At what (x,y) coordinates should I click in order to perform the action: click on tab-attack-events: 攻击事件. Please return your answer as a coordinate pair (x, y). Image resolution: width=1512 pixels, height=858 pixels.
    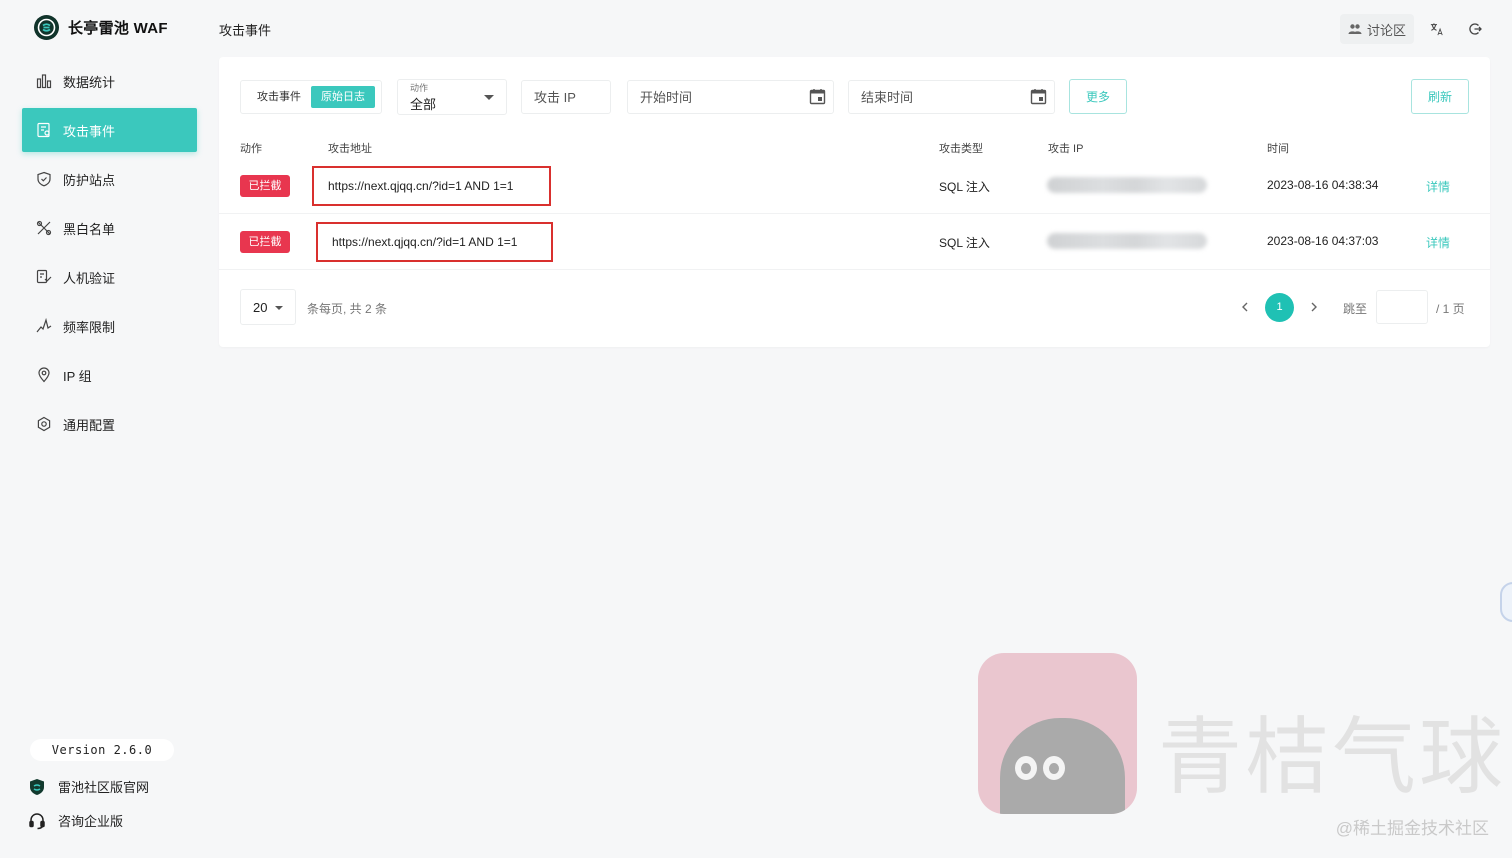
    Looking at the image, I should click on (277, 97).